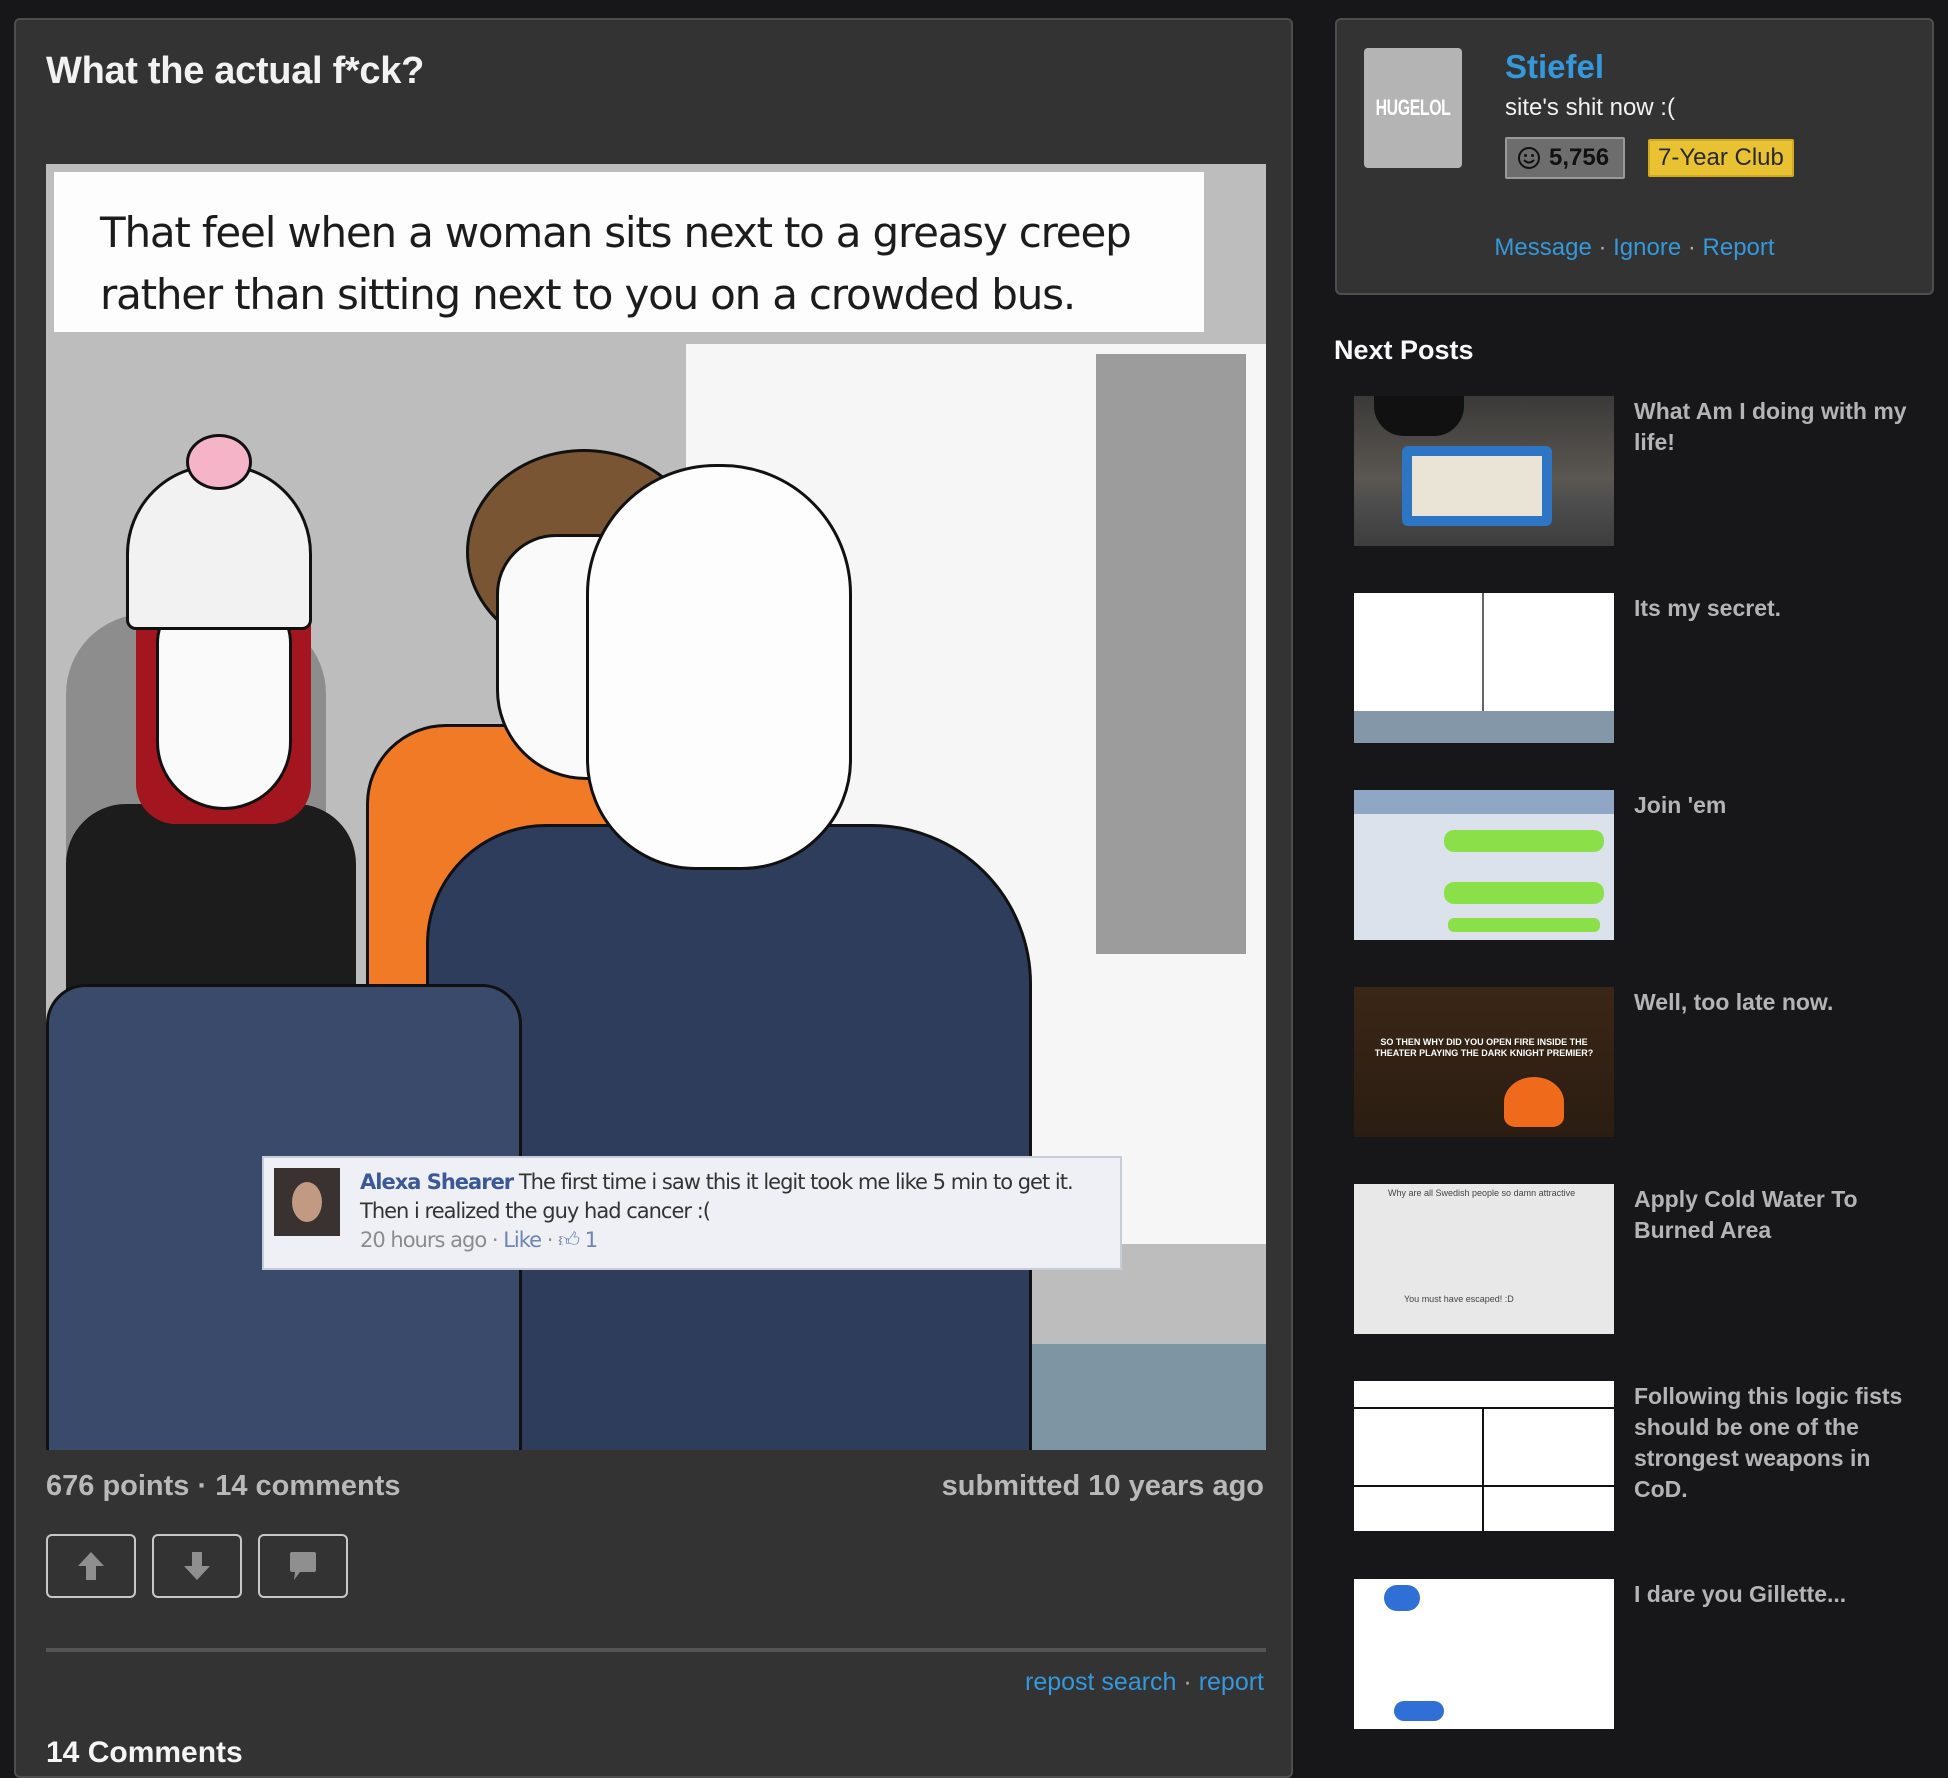  Describe the element at coordinates (1554, 67) in the screenshot. I see `username-link: Stiefel` at that location.